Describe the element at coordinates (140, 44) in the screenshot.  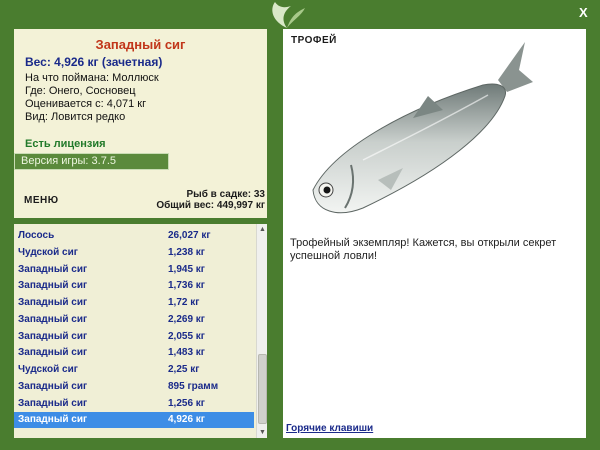
I see `fish-title: Западный сиг` at that location.